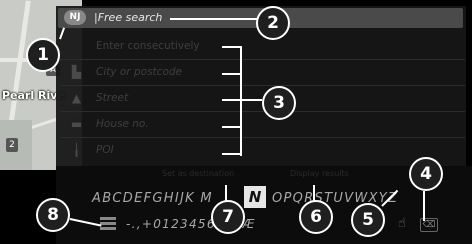  I want to click on list-item-house-no: ▬ House no., so click(150, 125).